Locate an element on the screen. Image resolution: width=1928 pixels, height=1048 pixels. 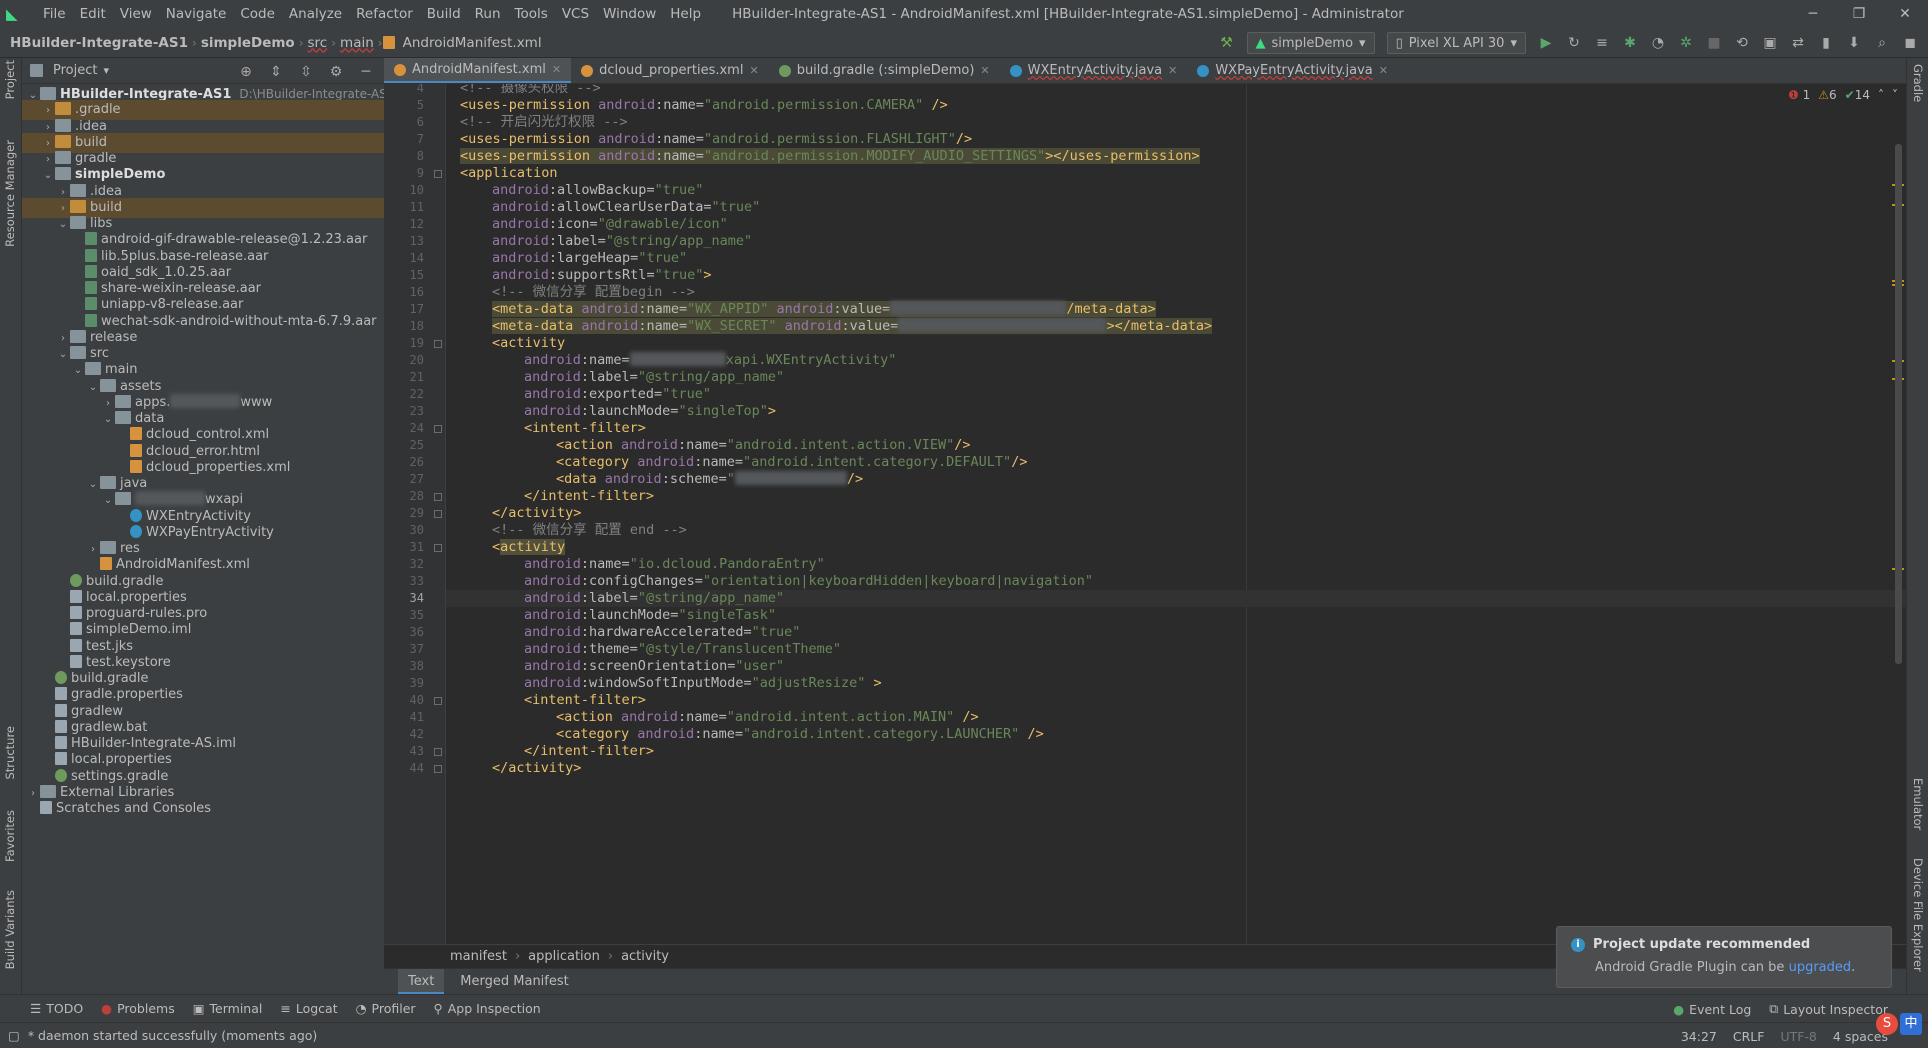
menu-analyze: Analyze is located at coordinates (315, 14).